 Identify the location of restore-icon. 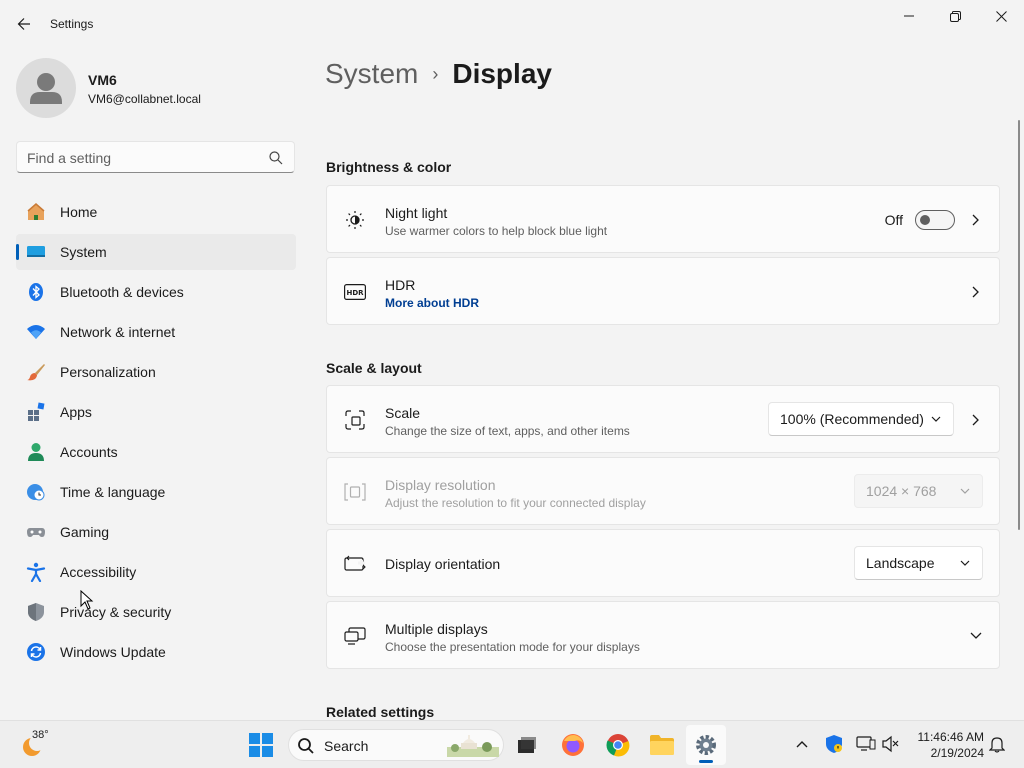
(955, 16).